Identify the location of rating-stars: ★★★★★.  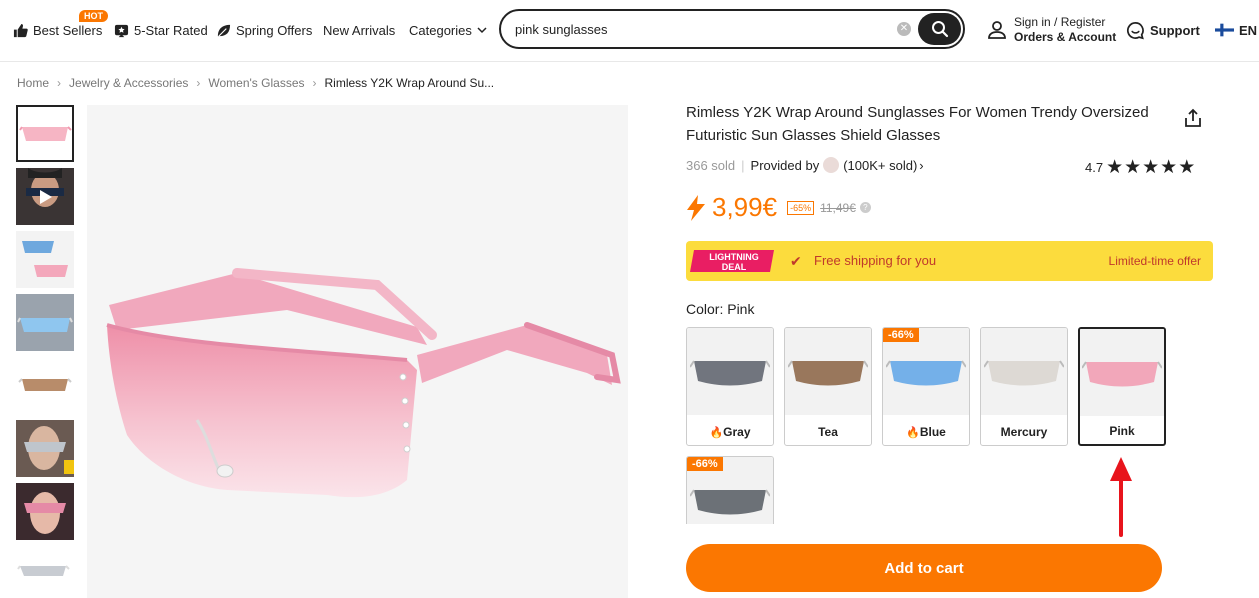
(1151, 167).